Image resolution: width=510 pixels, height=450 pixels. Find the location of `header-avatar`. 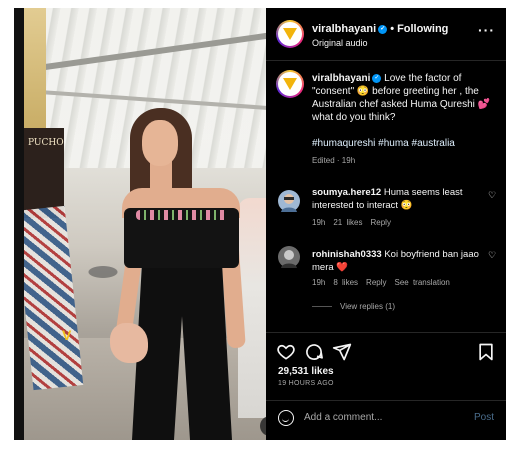

header-avatar is located at coordinates (290, 34).